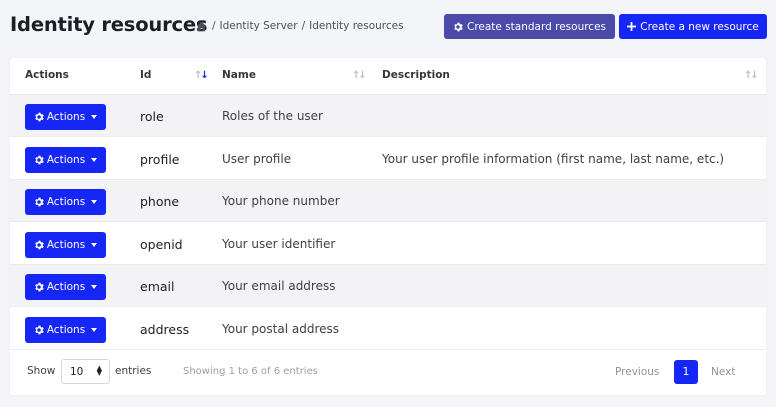  Describe the element at coordinates (145, 75) in the screenshot. I see `column-header-id: Id` at that location.